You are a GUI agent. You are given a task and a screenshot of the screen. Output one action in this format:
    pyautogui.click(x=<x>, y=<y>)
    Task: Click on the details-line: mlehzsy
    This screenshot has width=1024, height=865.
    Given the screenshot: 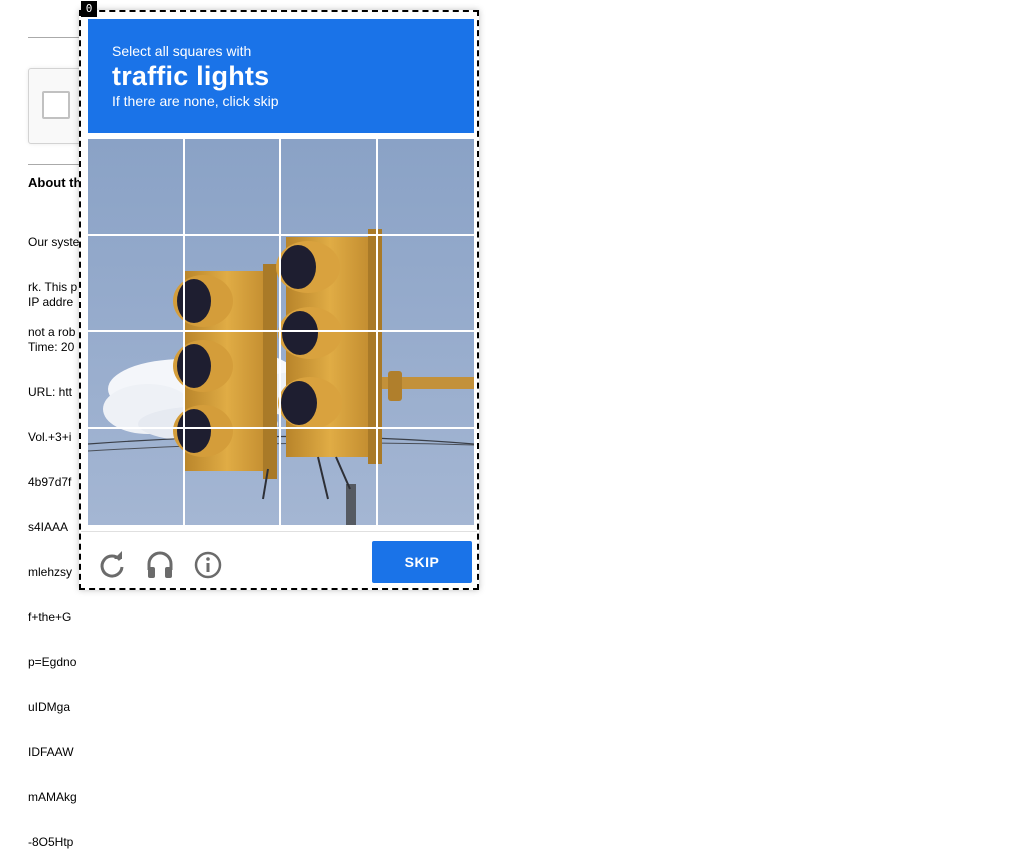 What is the action you would take?
    pyautogui.click(x=50, y=572)
    